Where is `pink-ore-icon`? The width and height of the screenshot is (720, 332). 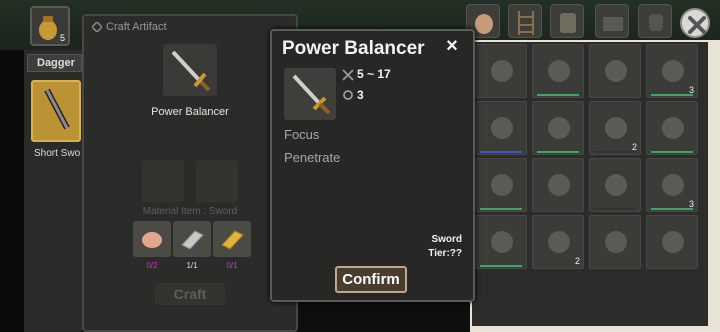 pink-ore-icon is located at coordinates (152, 240).